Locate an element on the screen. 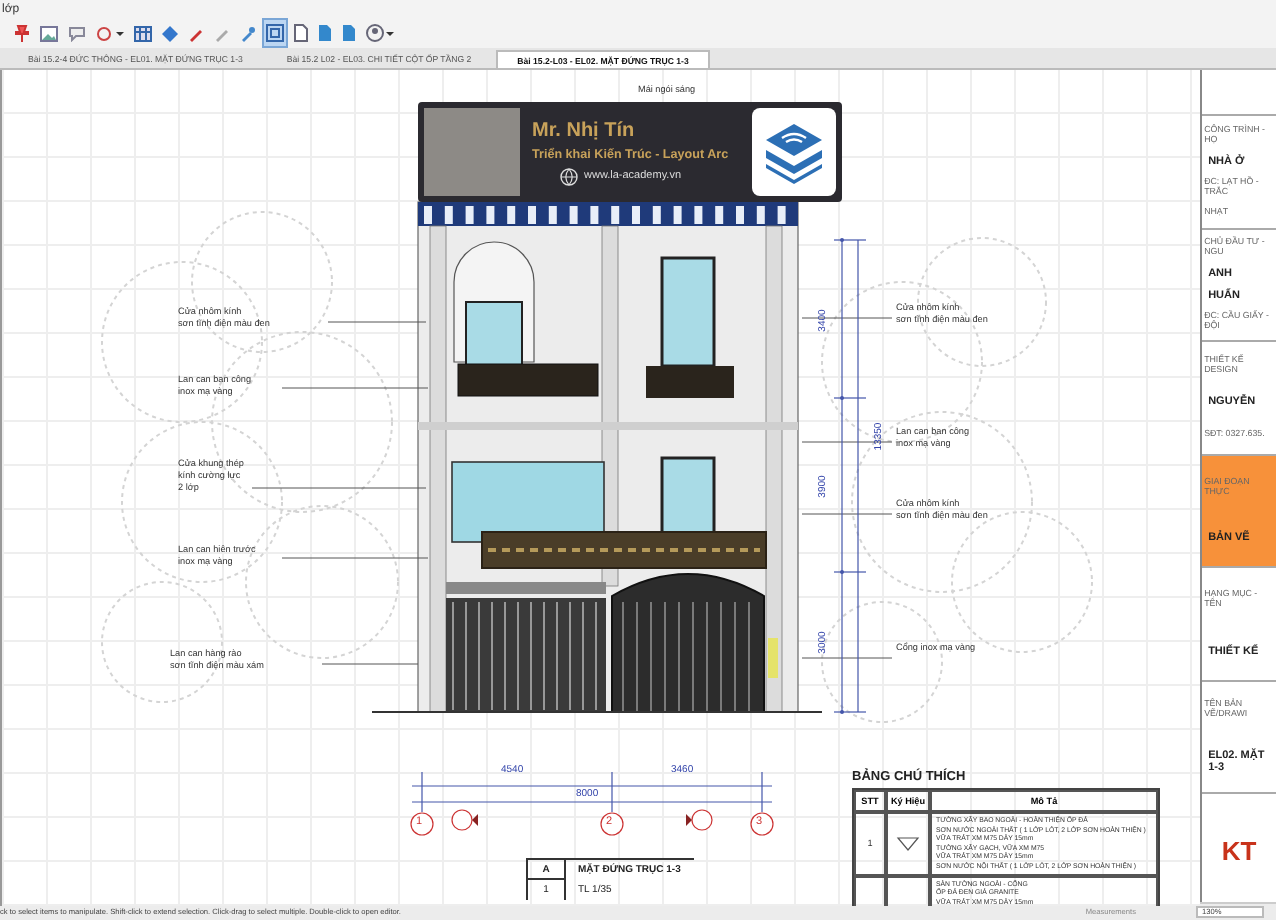 The width and height of the screenshot is (1276, 920). table-icon is located at coordinates (143, 33).